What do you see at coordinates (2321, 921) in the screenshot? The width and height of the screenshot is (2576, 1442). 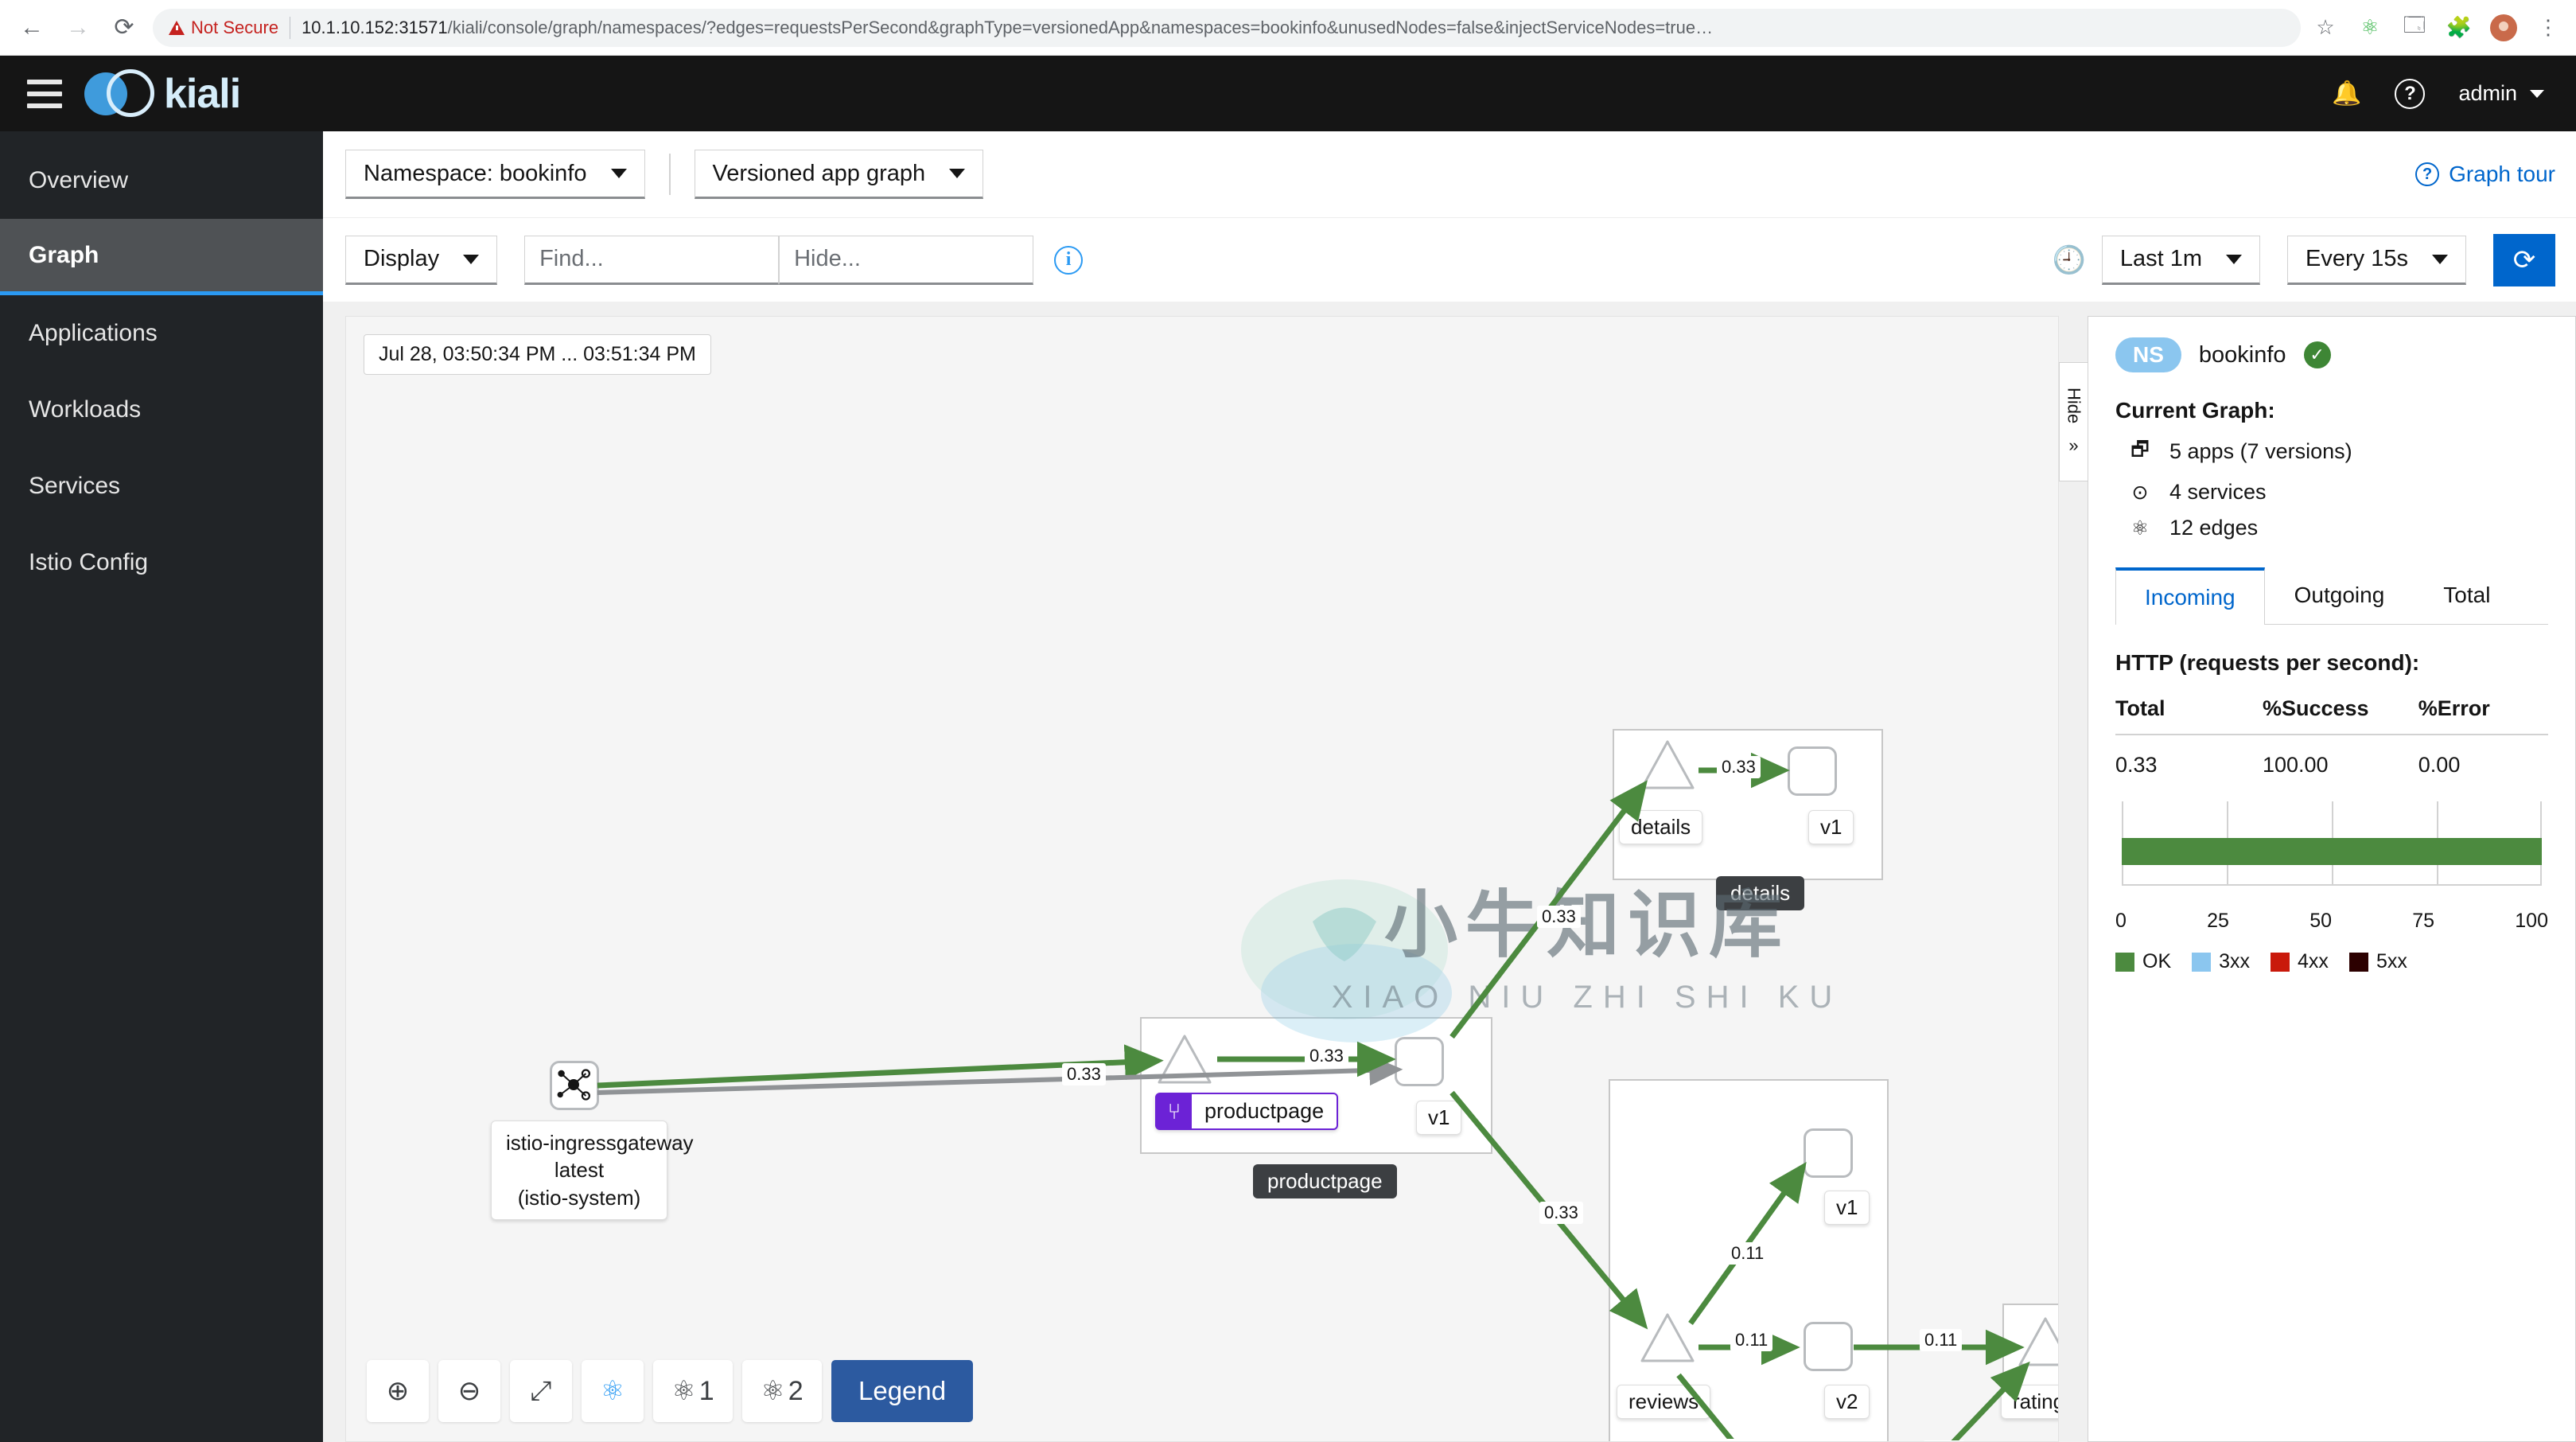 I see `tick-50: 50` at bounding box center [2321, 921].